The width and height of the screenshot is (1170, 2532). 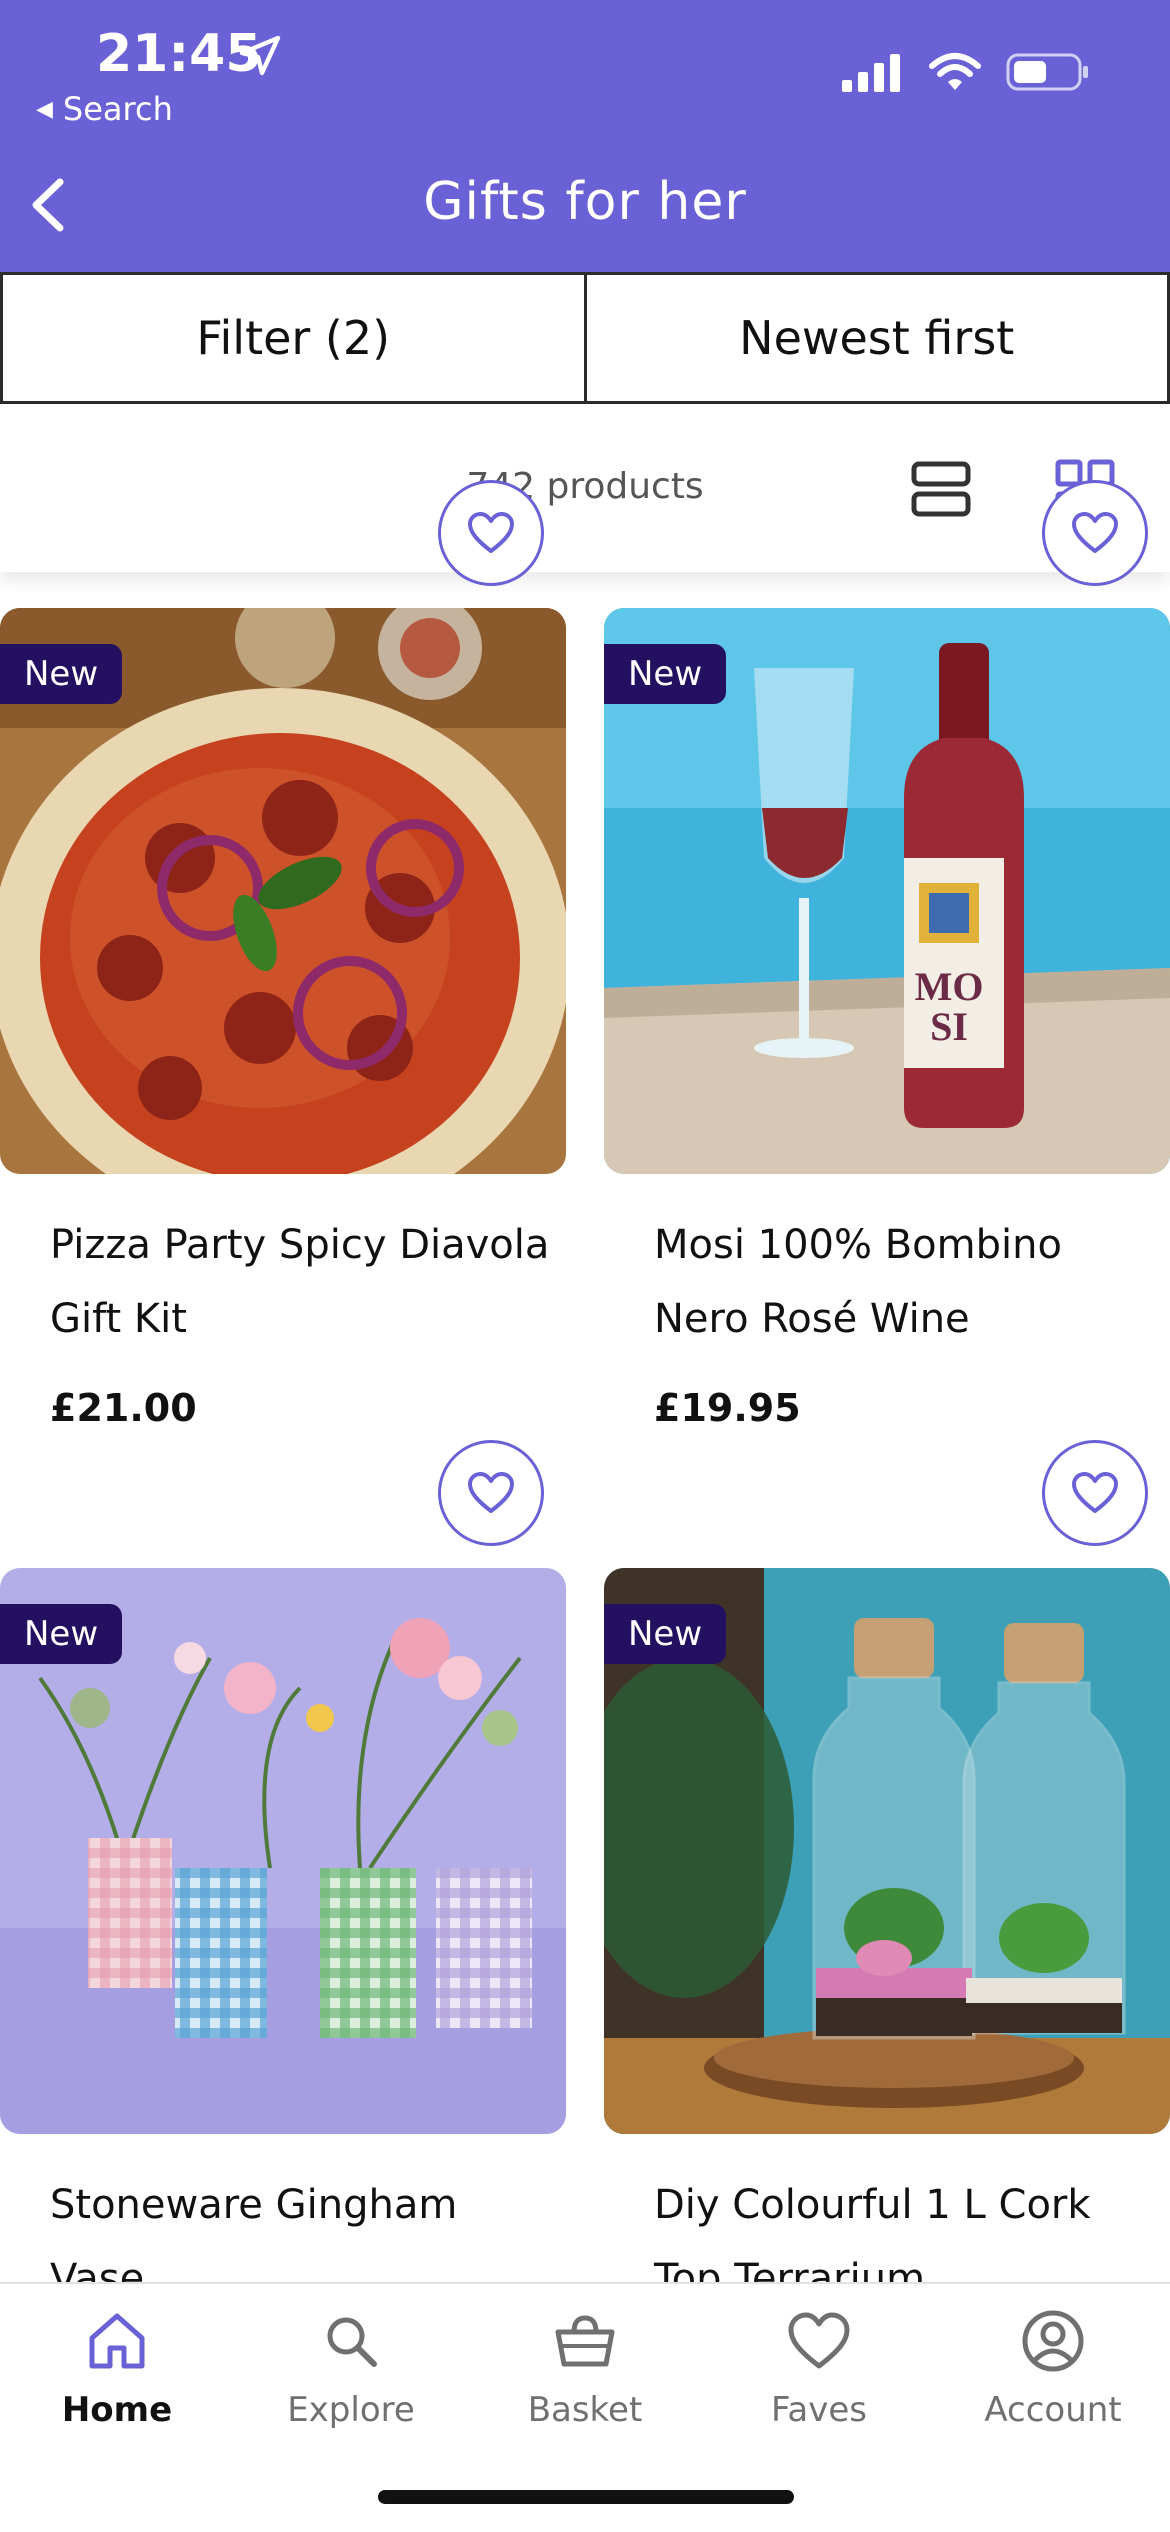 I want to click on product-price: £21.00, so click(x=123, y=1408).